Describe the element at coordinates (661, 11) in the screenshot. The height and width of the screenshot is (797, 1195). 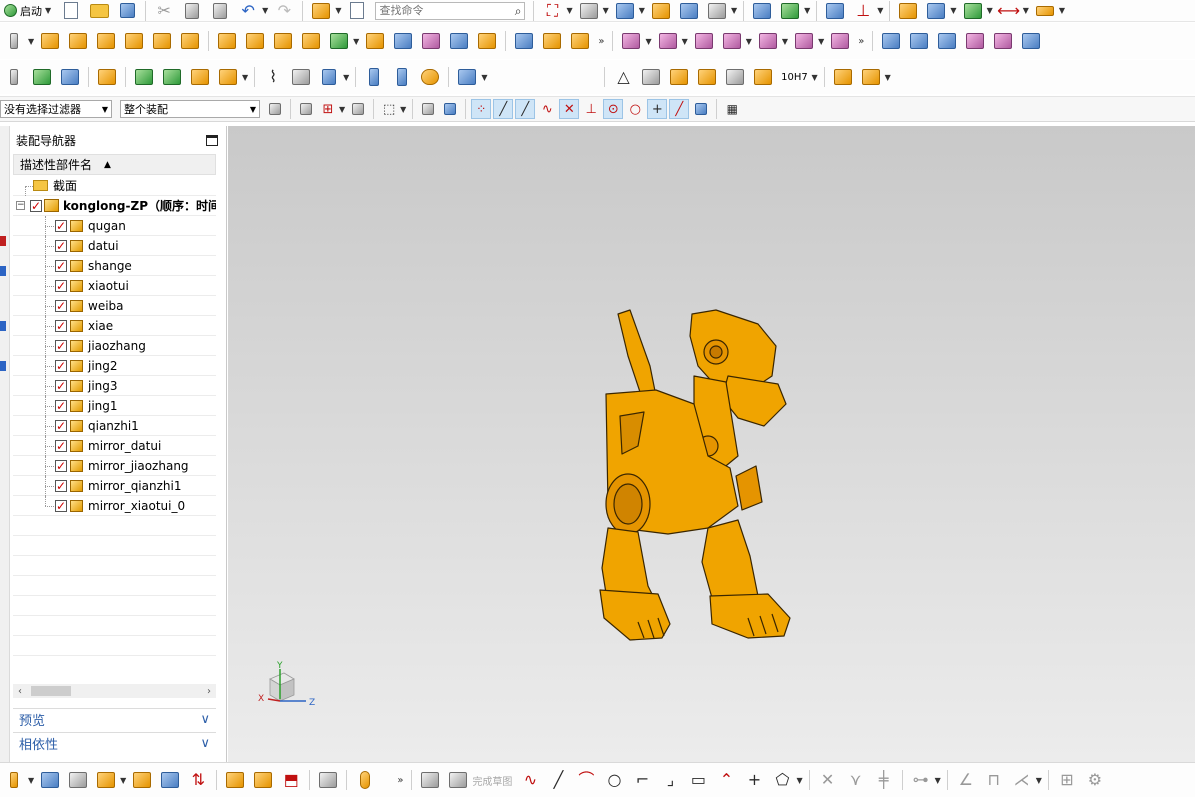
I see `edit-section-button` at that location.